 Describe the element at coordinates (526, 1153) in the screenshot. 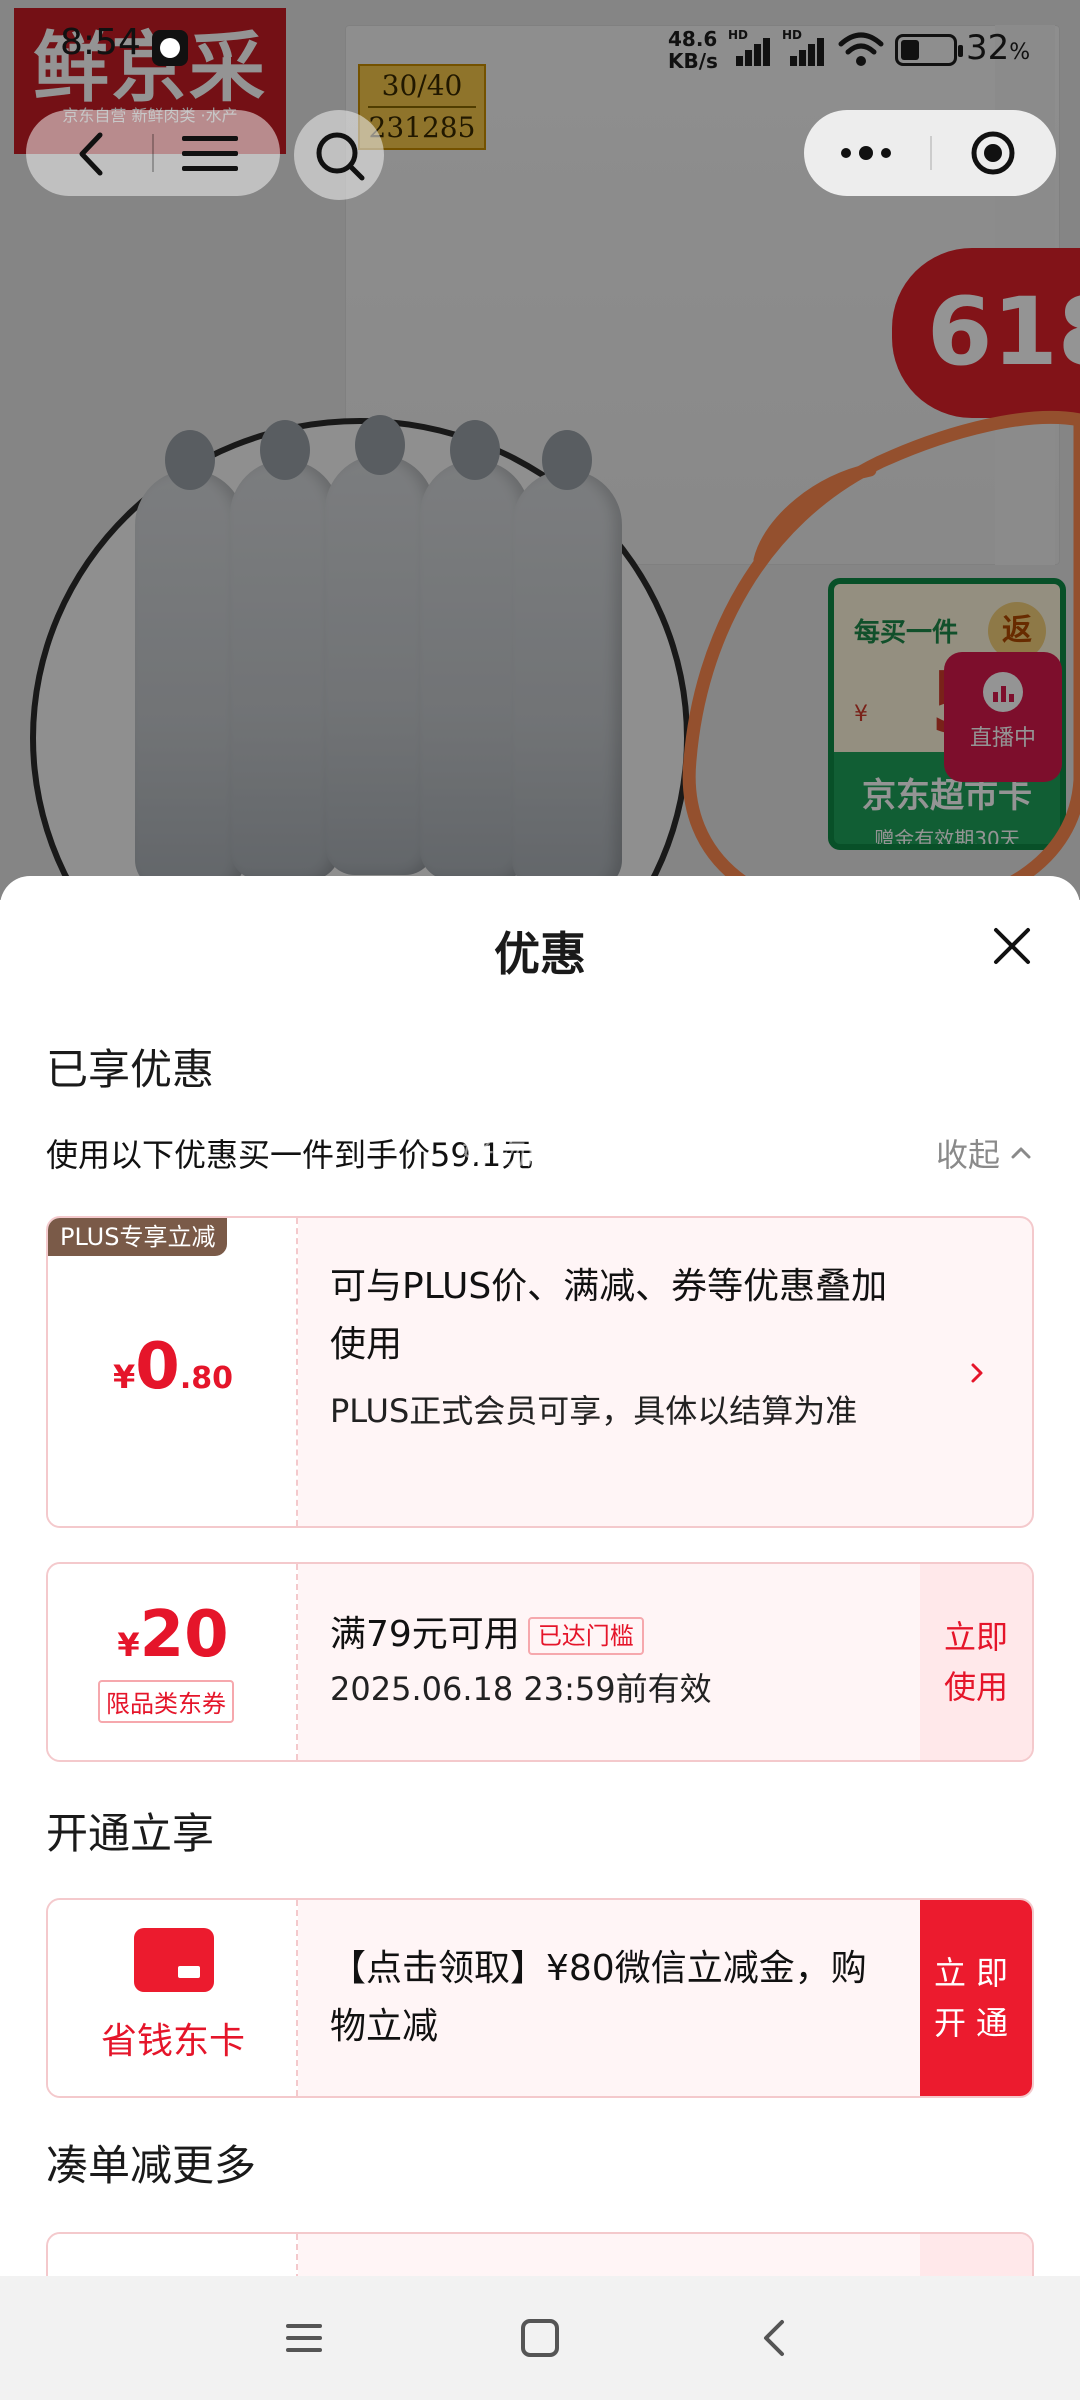

I see `watermark: 好物严选` at that location.